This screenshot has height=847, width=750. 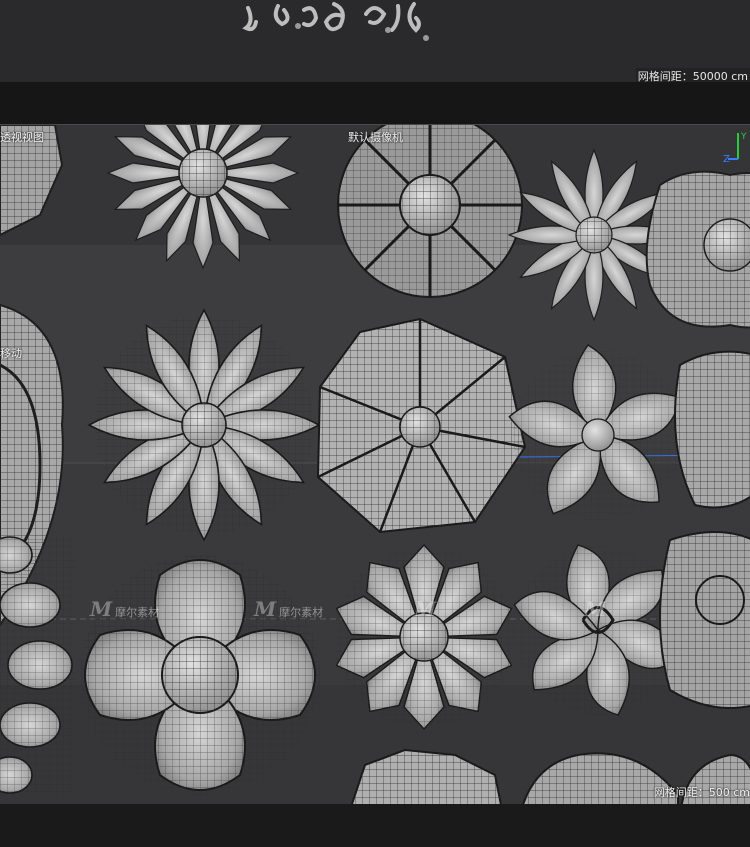 I want to click on rosette-r3c0, so click(x=37, y=665).